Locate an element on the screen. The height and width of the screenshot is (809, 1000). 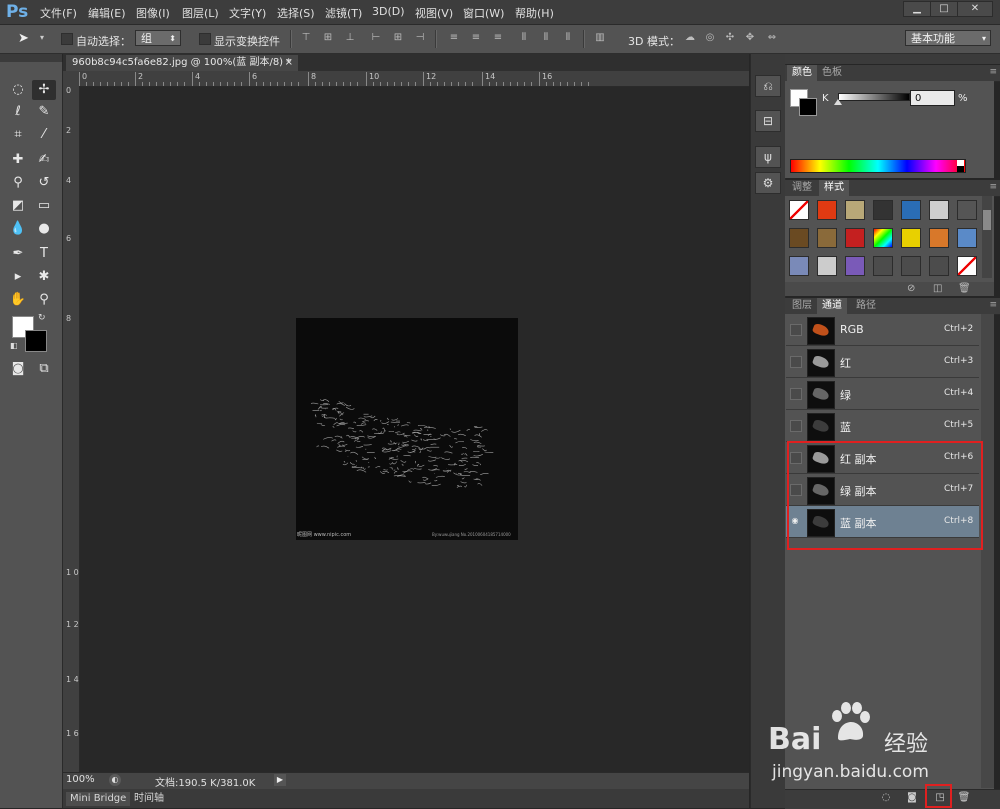
tool-presets-icon: ⚙ is located at coordinates (768, 183).